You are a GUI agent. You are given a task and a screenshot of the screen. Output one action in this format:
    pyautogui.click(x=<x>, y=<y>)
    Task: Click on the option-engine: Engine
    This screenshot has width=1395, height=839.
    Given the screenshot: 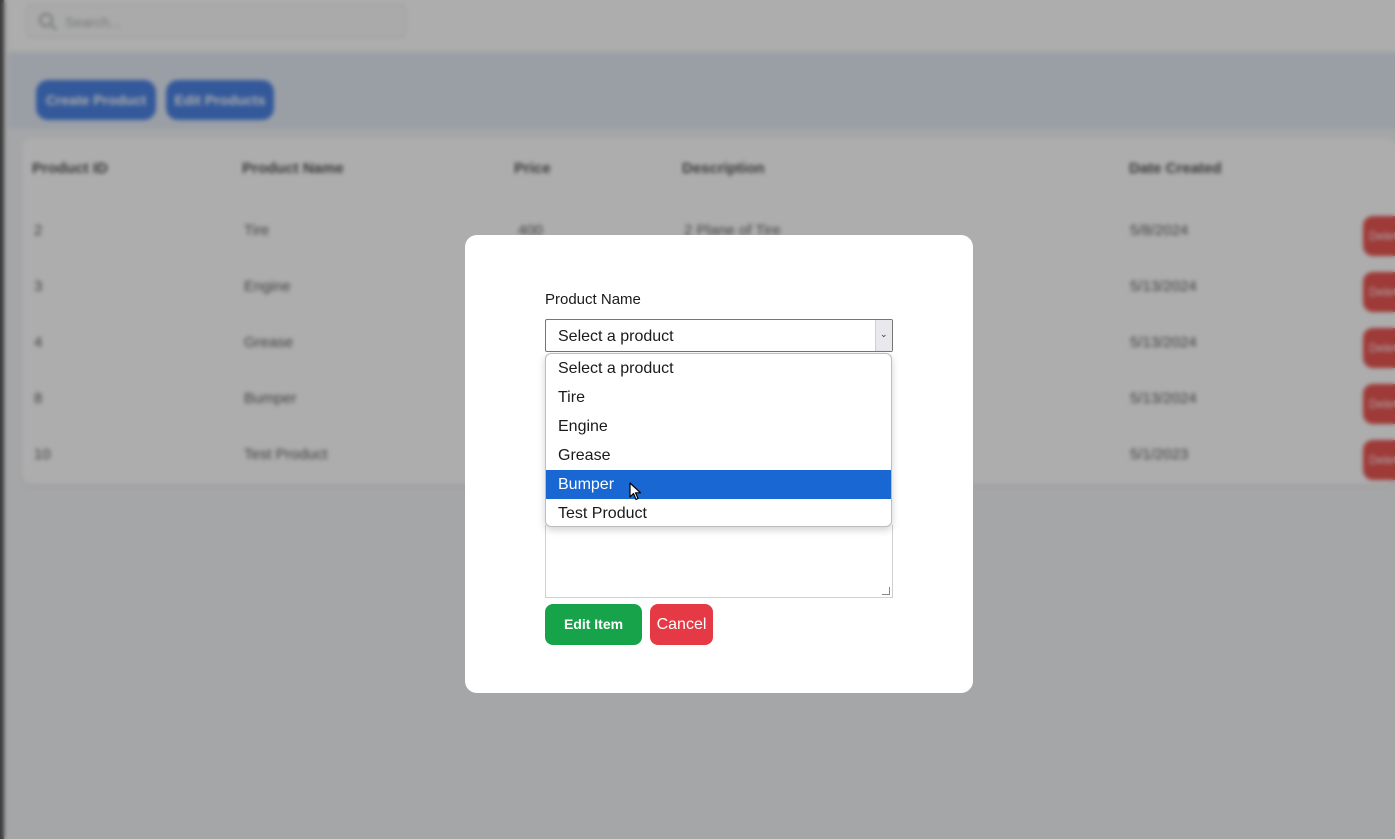 What is the action you would take?
    pyautogui.click(x=718, y=426)
    